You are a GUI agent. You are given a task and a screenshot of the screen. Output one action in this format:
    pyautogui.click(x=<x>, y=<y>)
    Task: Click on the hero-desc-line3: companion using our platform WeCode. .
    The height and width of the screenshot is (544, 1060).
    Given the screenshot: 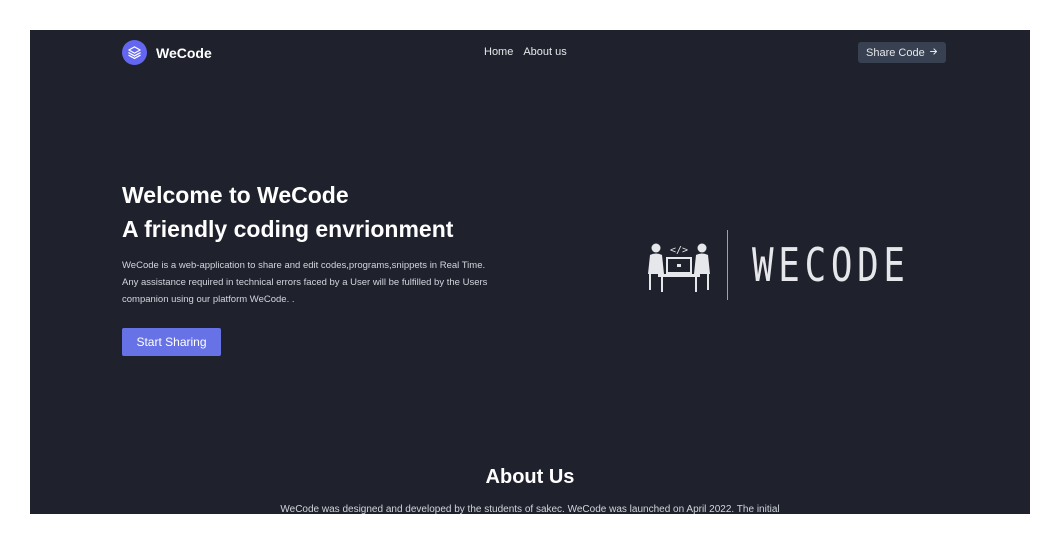 What is the action you would take?
    pyautogui.click(x=208, y=299)
    